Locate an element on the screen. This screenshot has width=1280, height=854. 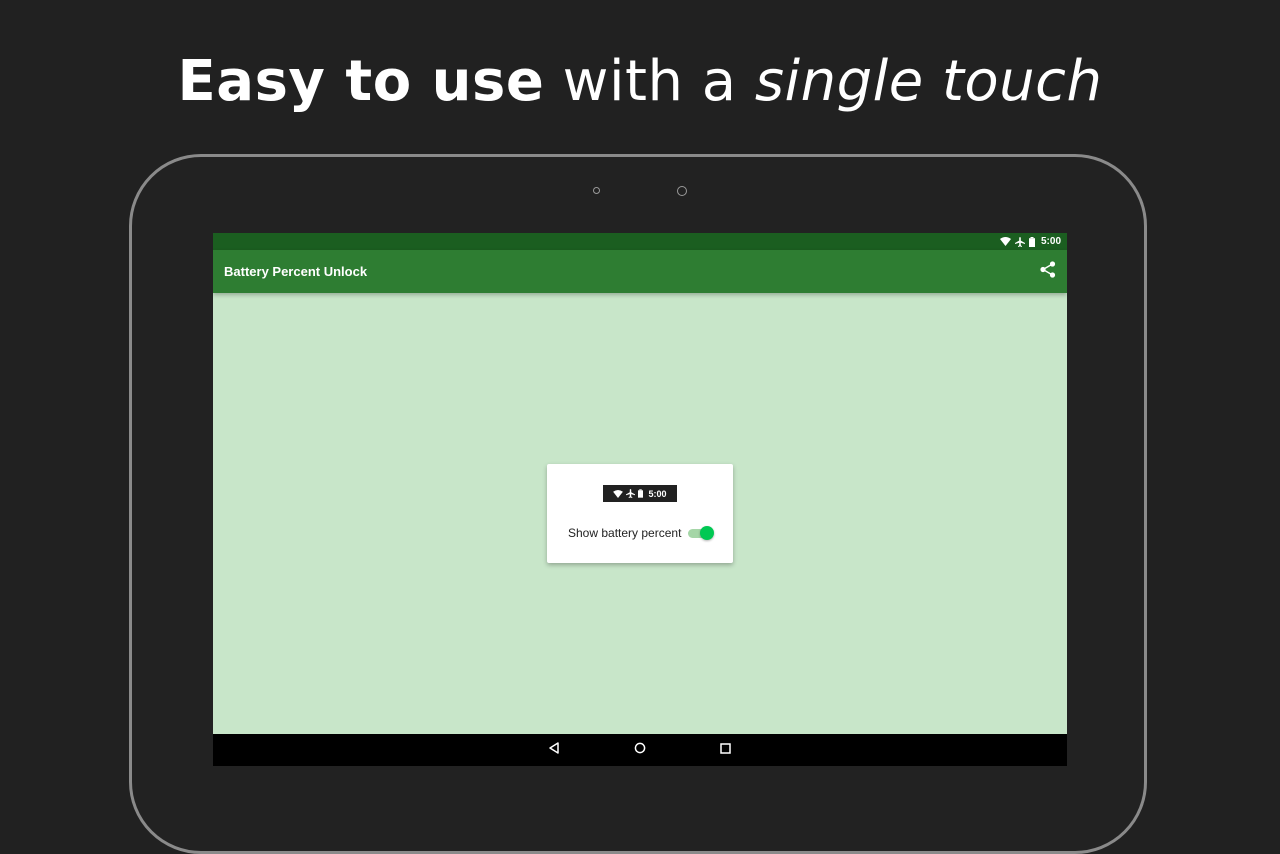
headline-bold: Easy to use is located at coordinates (361, 81).